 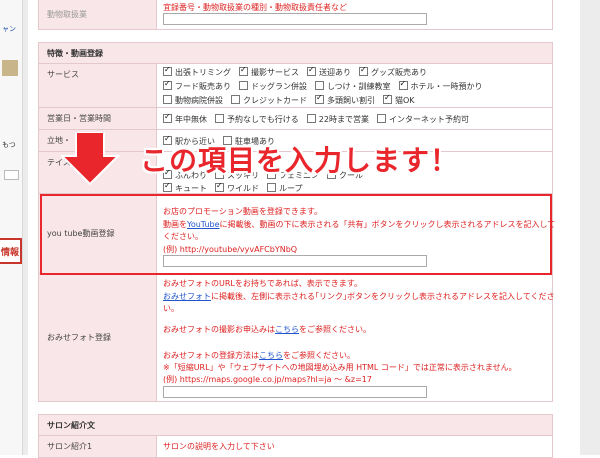 What do you see at coordinates (98, 85) in the screenshot?
I see `service-label: サービス` at bounding box center [98, 85].